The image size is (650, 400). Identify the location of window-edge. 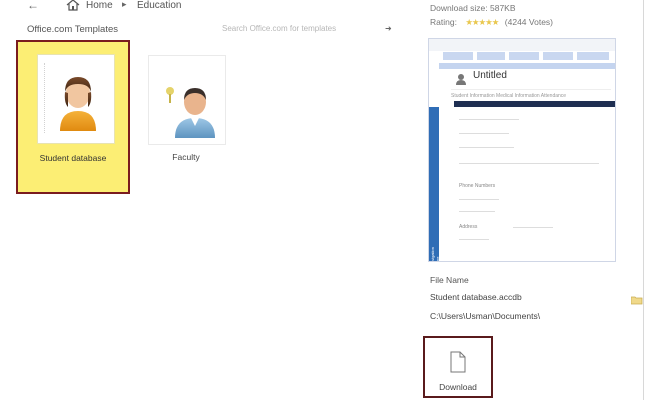
(643, 200).